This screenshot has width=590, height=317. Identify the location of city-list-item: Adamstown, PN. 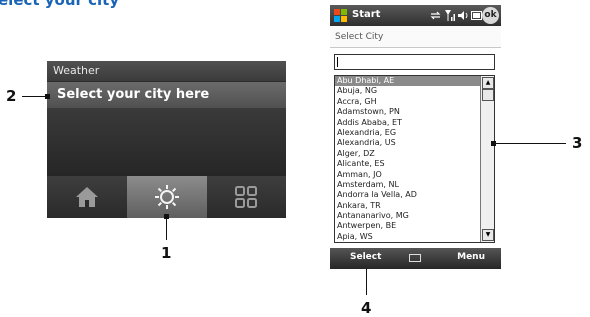
(408, 112).